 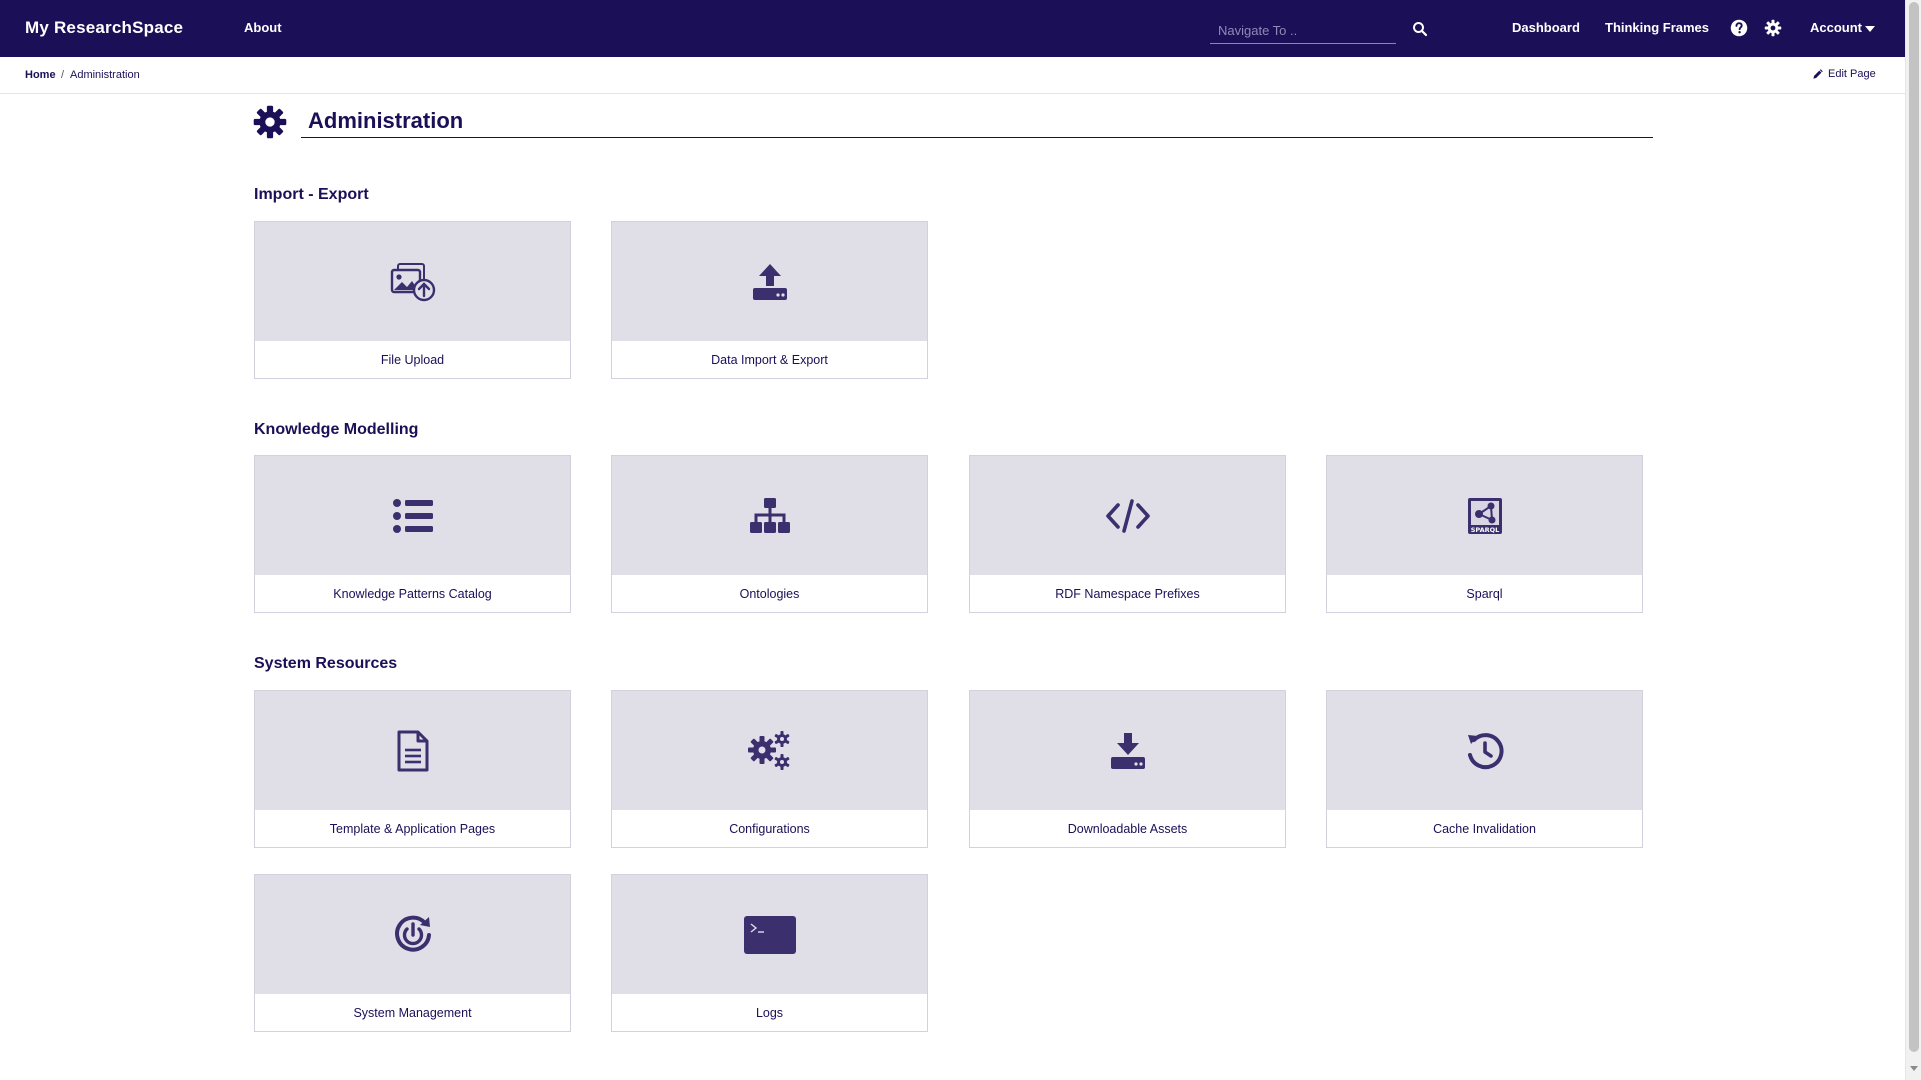 I want to click on tile-file-upload: File Upload, so click(x=412, y=300).